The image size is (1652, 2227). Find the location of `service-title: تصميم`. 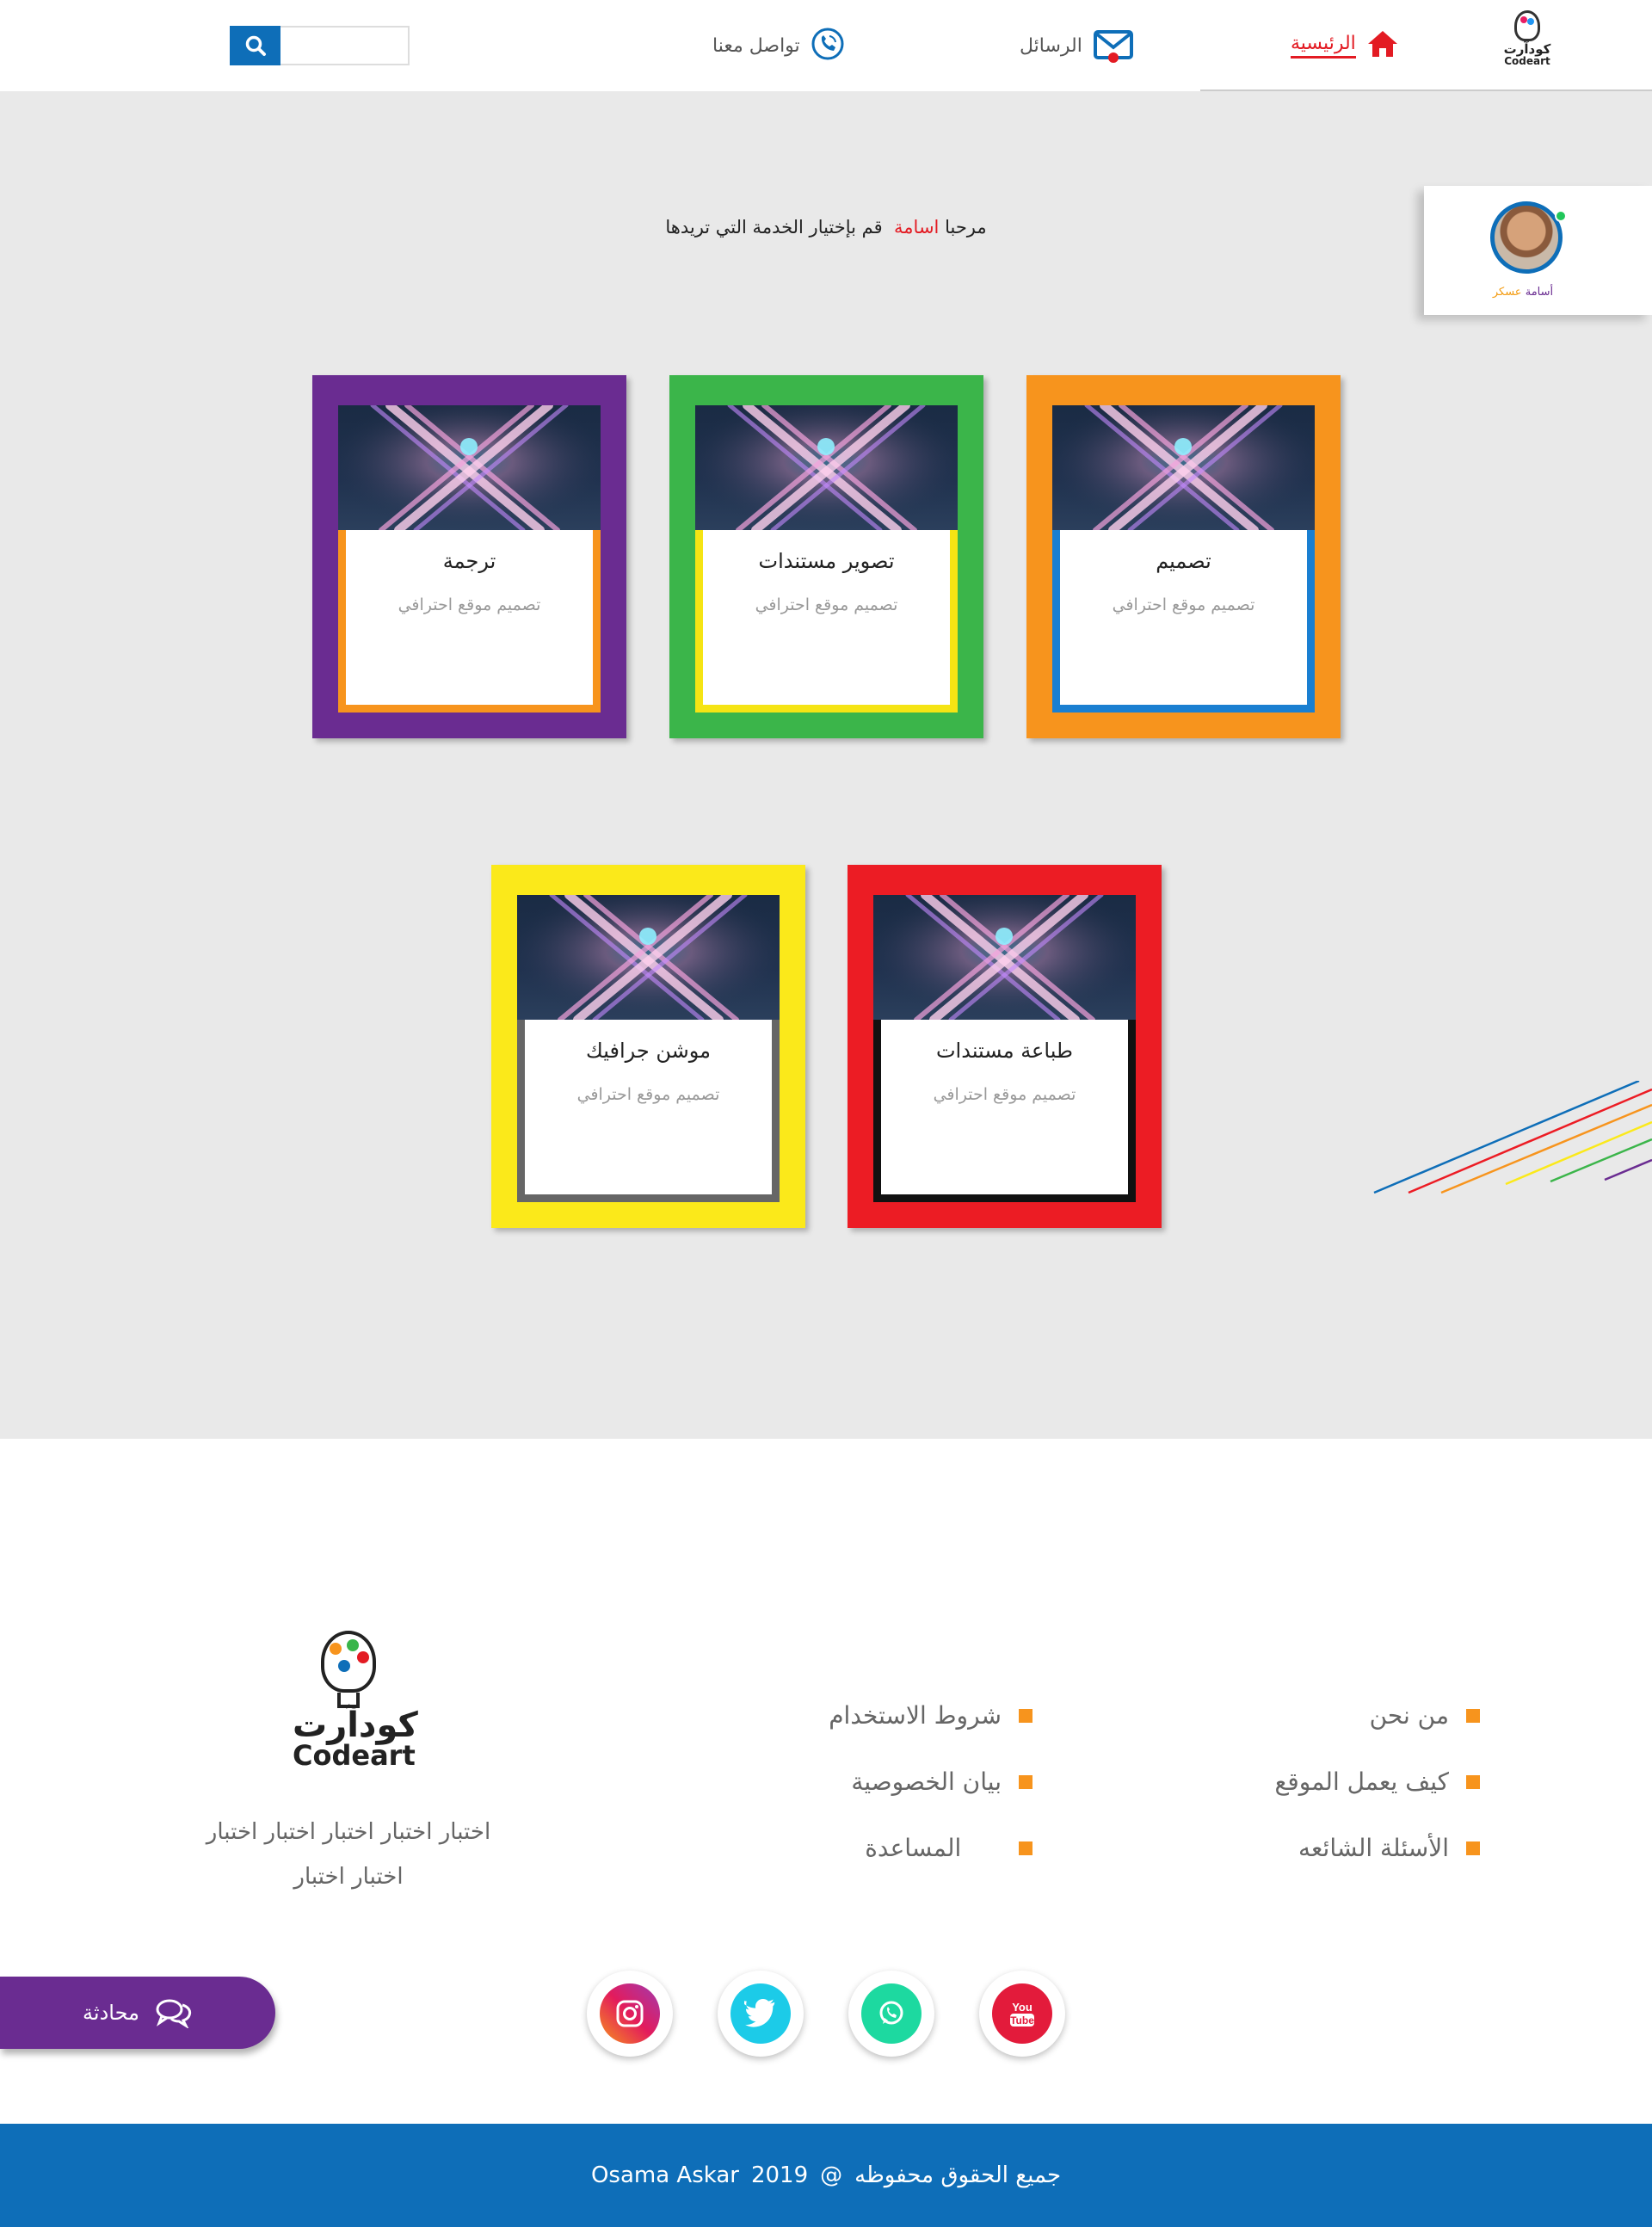

service-title: تصميم is located at coordinates (1183, 561).